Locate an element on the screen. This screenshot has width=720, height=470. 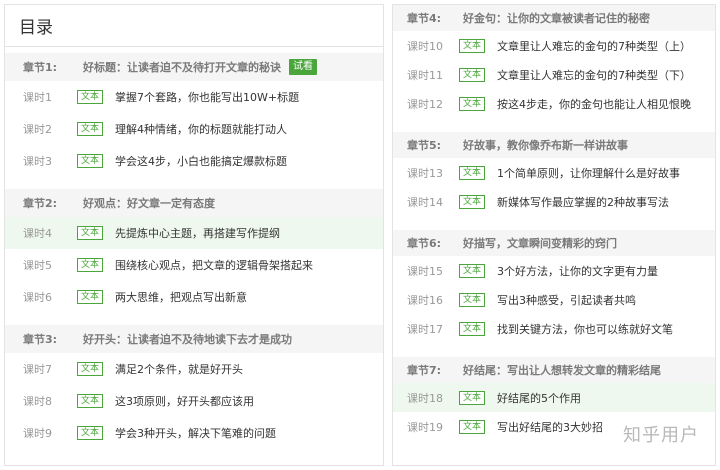
lesson-title: 先提炼中心主题，再搭建写作提纲 is located at coordinates (198, 233).